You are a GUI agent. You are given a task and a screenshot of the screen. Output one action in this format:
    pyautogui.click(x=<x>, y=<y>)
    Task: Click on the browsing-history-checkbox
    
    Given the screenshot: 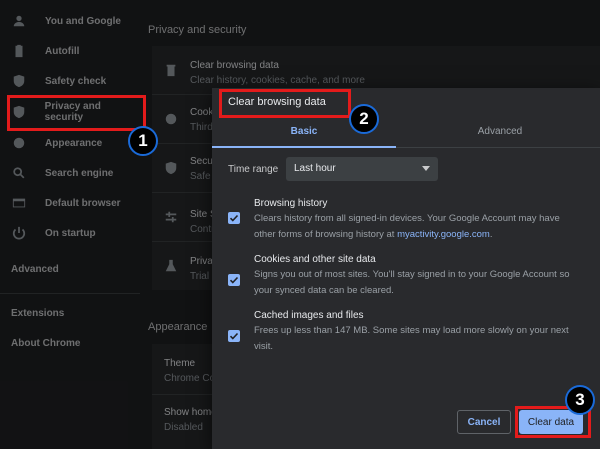 What is the action you would take?
    pyautogui.click(x=234, y=218)
    